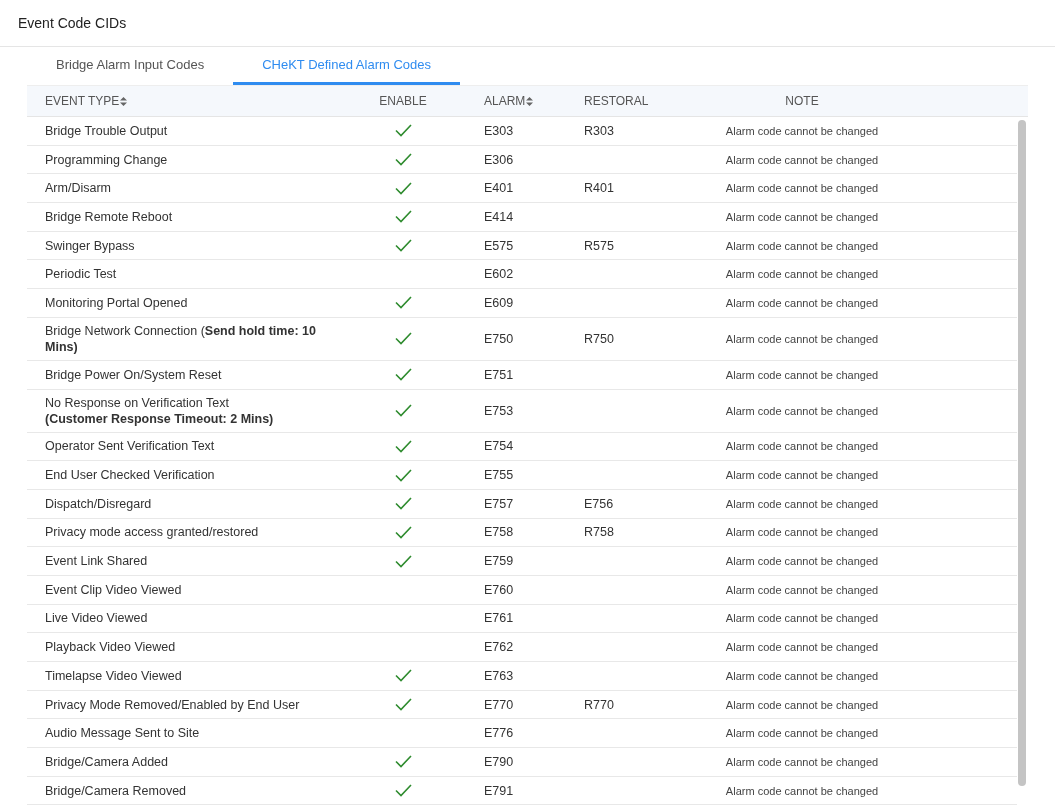 The height and width of the screenshot is (808, 1055). What do you see at coordinates (499, 704) in the screenshot?
I see `alarm-code-cell: E770` at bounding box center [499, 704].